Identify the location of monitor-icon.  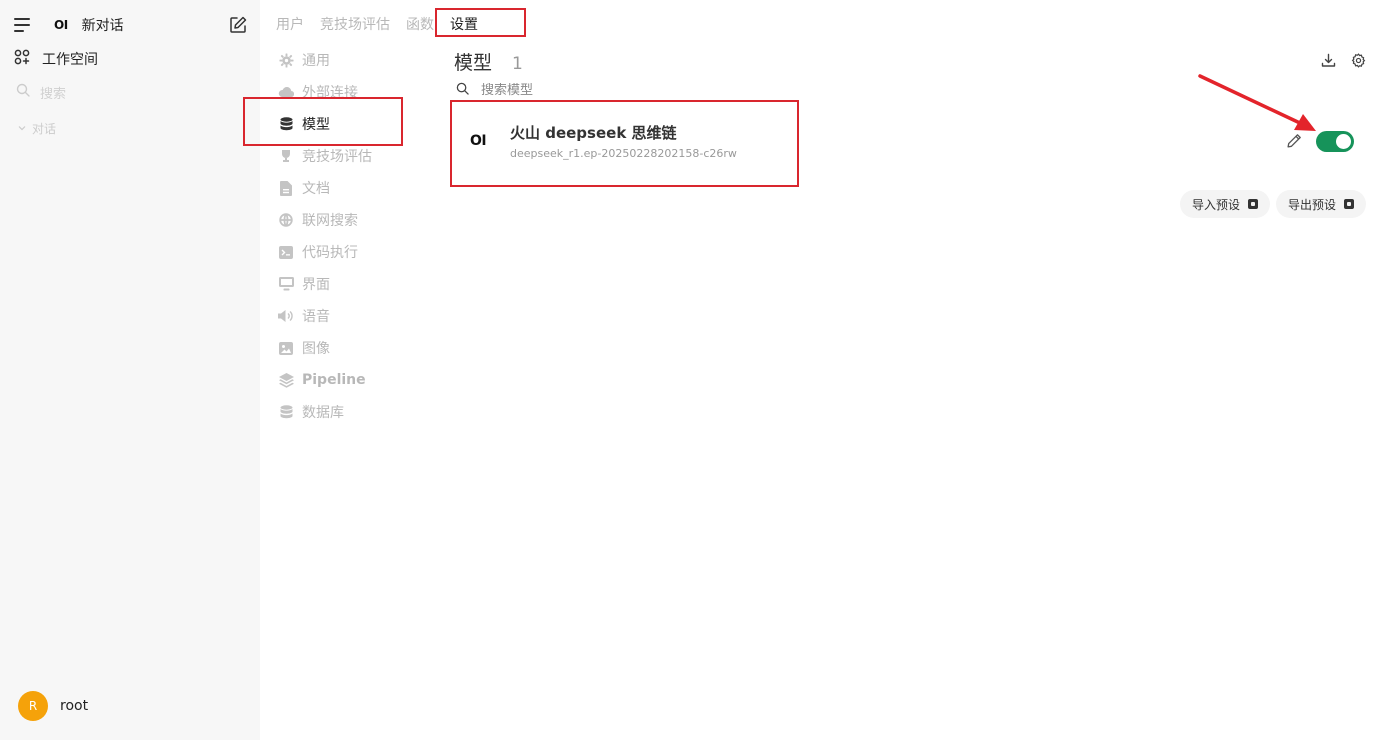
(286, 284).